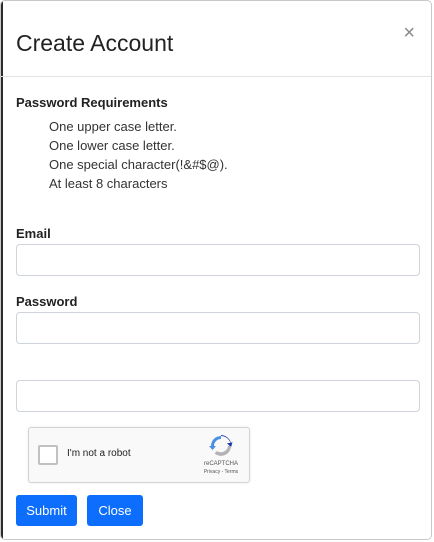 The width and height of the screenshot is (434, 542). I want to click on recaptcha-checkbox, so click(48, 455).